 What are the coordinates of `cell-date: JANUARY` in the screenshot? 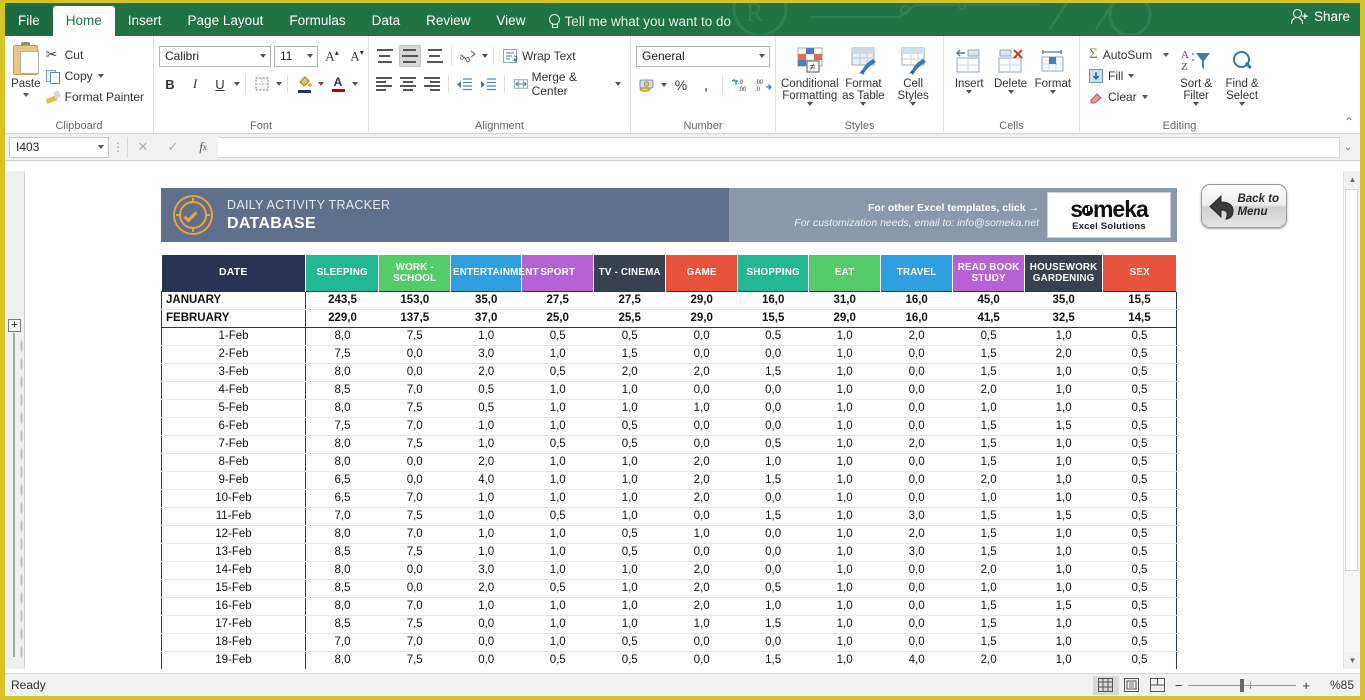 It's located at (233, 300).